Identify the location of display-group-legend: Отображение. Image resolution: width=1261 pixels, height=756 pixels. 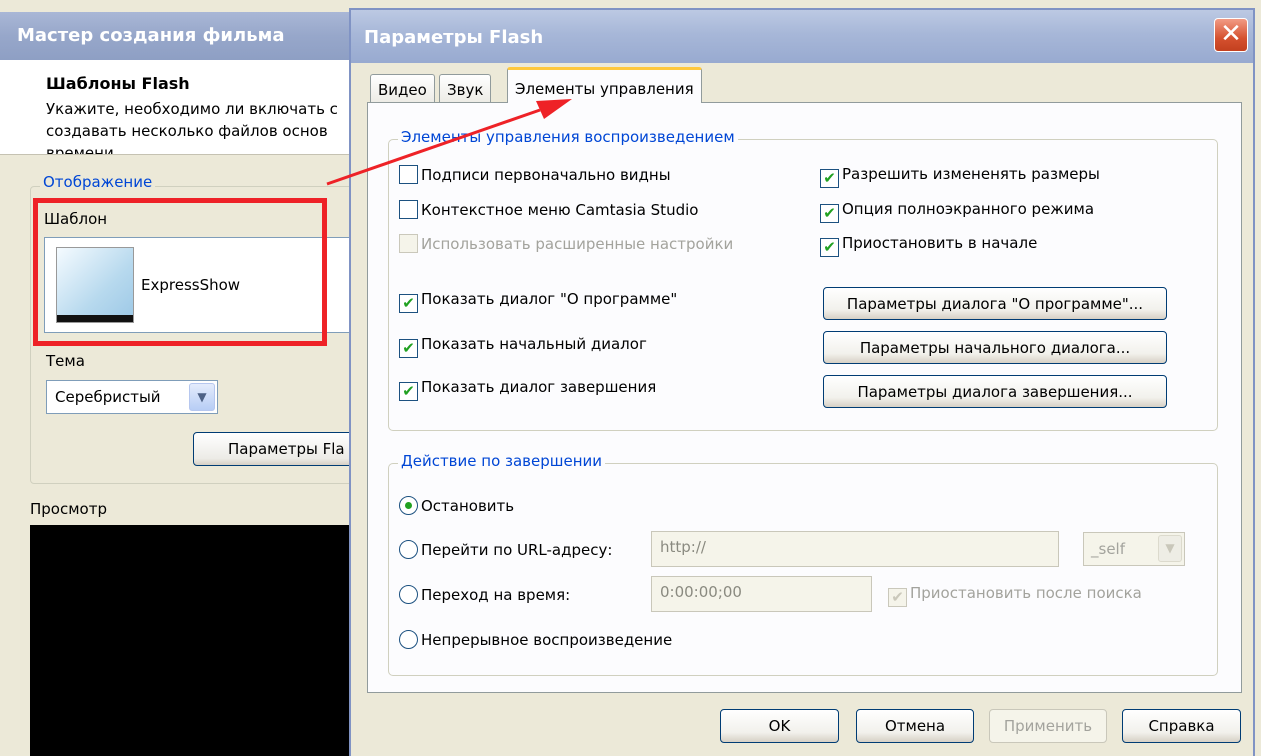
(98, 182).